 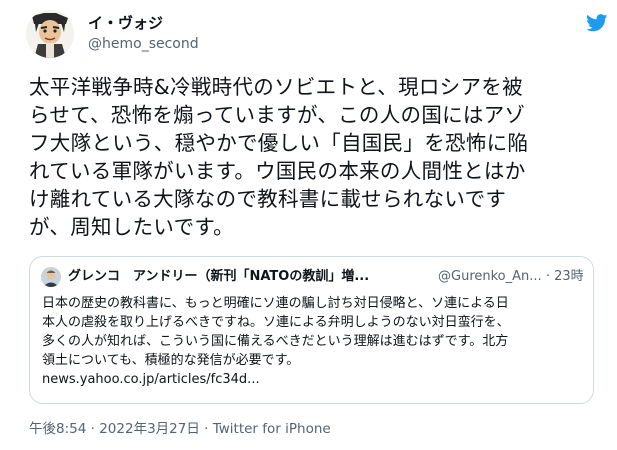 I want to click on quoted-line: 多くの人が知れば、こういう国に備えるべきだという理解は進むはずです。北方, so click(x=275, y=341).